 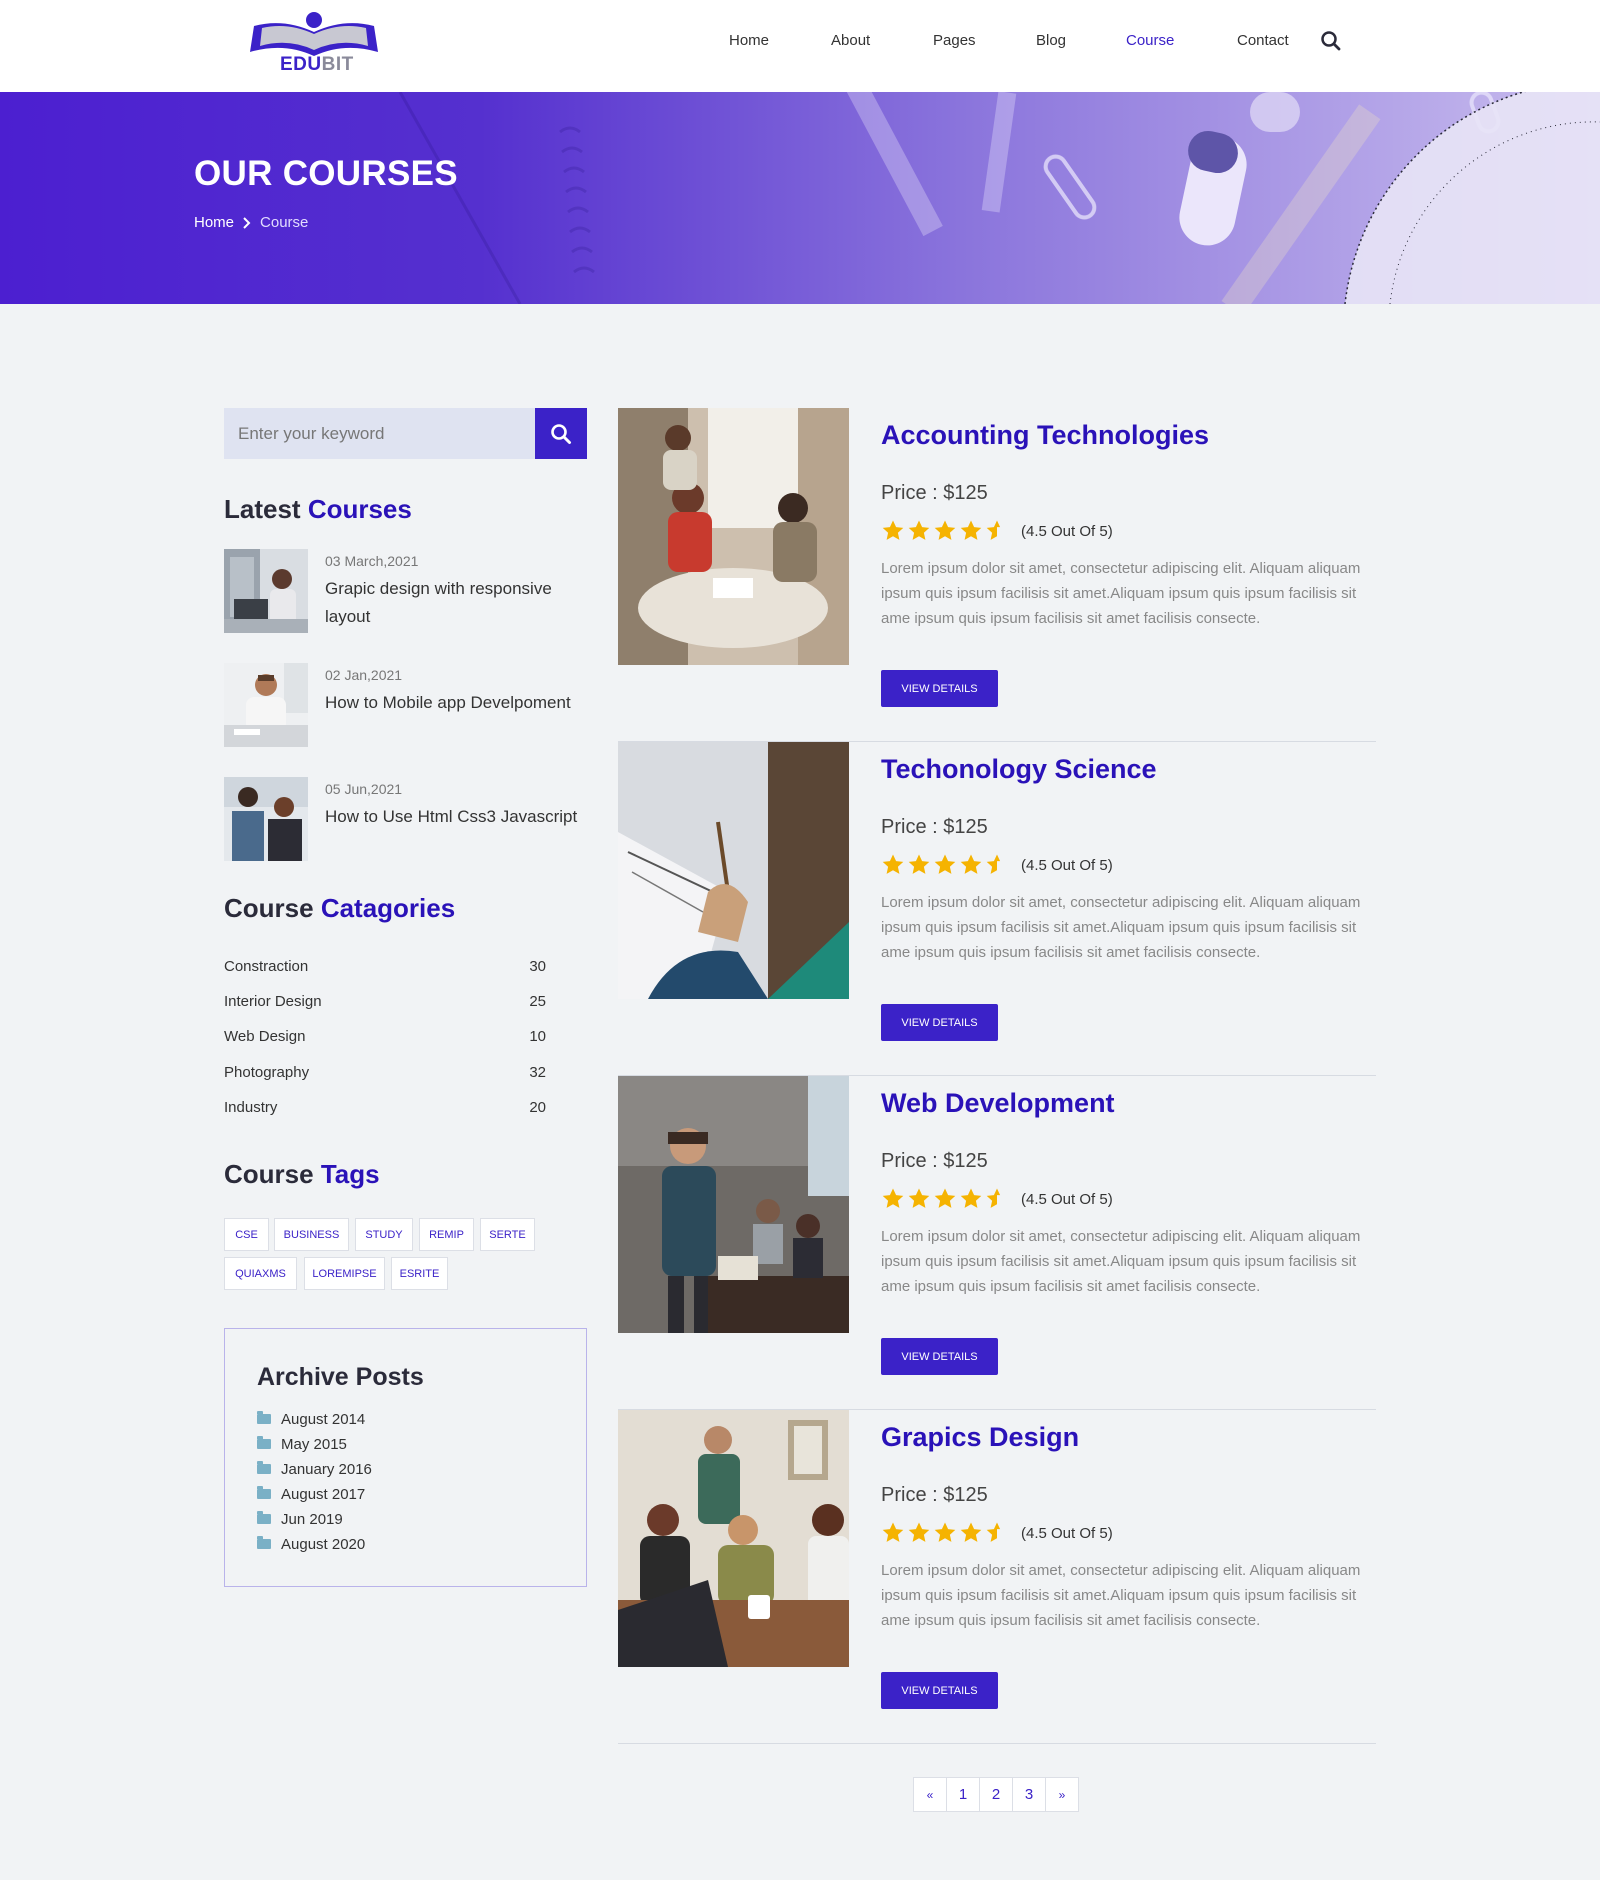 What do you see at coordinates (1150, 40) in the screenshot?
I see `nav-course: Course` at bounding box center [1150, 40].